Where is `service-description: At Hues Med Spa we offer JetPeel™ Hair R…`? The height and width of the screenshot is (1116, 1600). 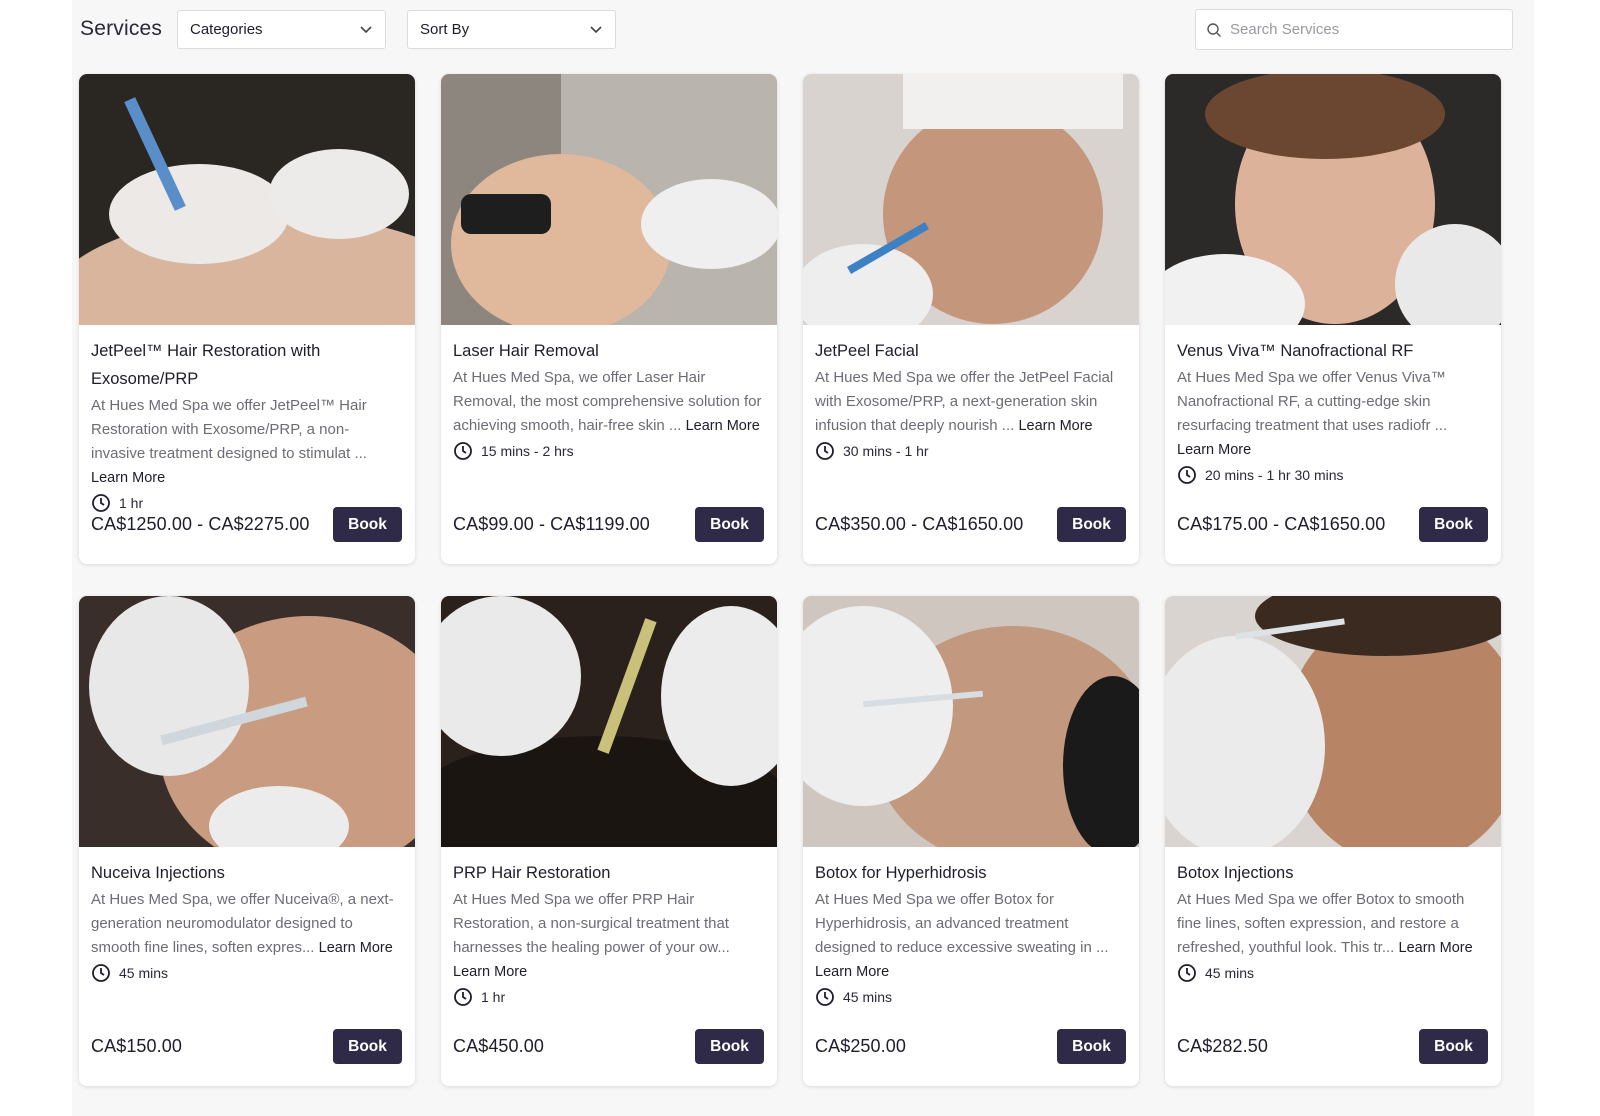
service-description: At Hues Med Spa we offer JetPeel™ Hair R… is located at coordinates (229, 441).